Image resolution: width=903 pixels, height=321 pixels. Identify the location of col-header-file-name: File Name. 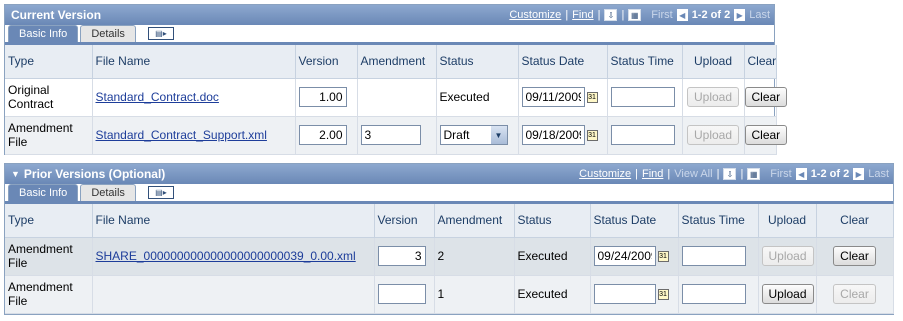
(194, 62).